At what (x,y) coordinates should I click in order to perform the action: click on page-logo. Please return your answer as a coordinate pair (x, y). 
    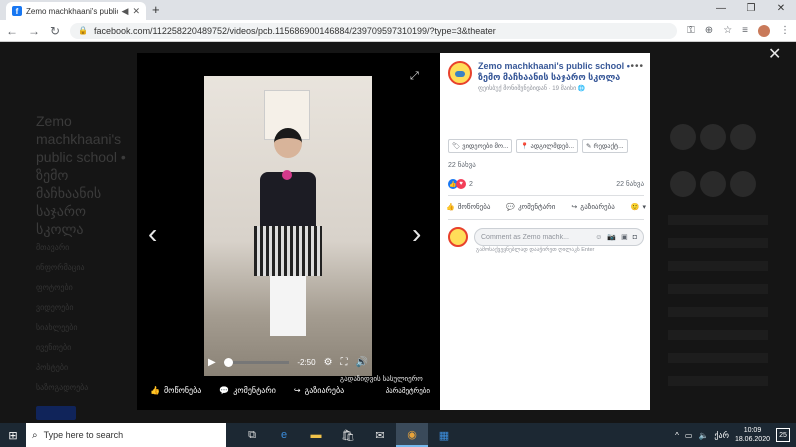
    Looking at the image, I should click on (460, 73).